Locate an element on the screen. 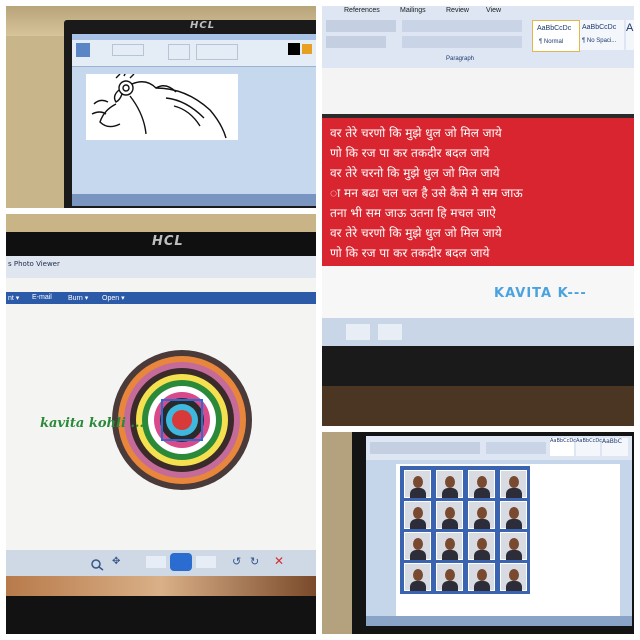 The width and height of the screenshot is (640, 640). next-button is located at coordinates (206, 562).